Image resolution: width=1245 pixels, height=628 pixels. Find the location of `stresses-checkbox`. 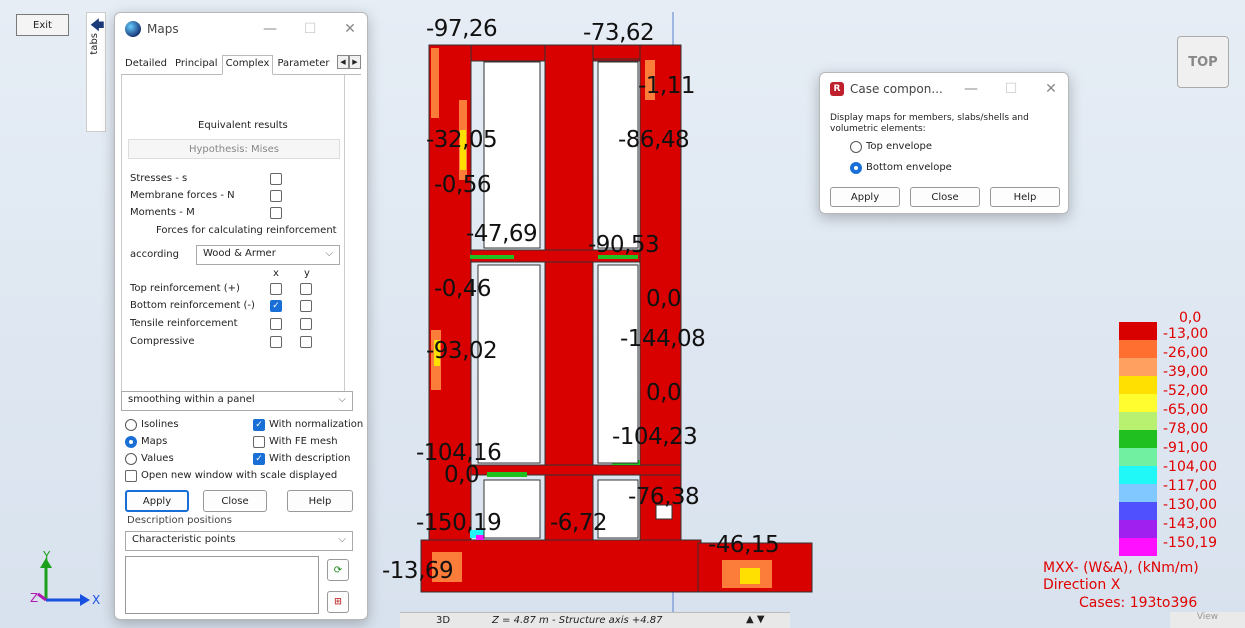

stresses-checkbox is located at coordinates (276, 179).